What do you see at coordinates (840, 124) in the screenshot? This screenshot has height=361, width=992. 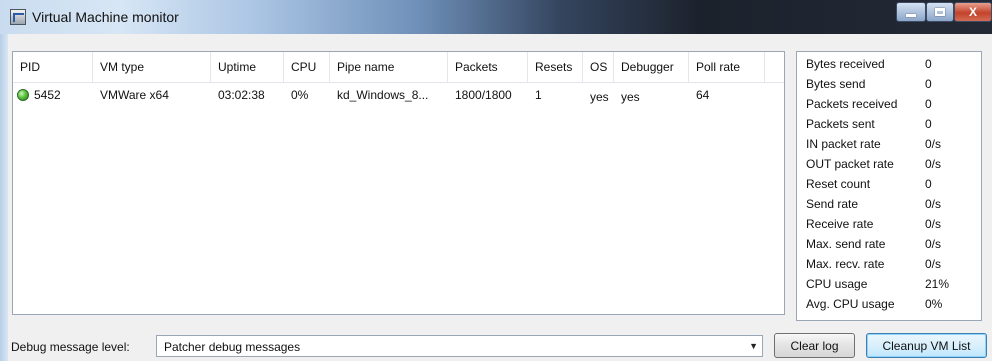 I see `stat-label: Packets sent` at bounding box center [840, 124].